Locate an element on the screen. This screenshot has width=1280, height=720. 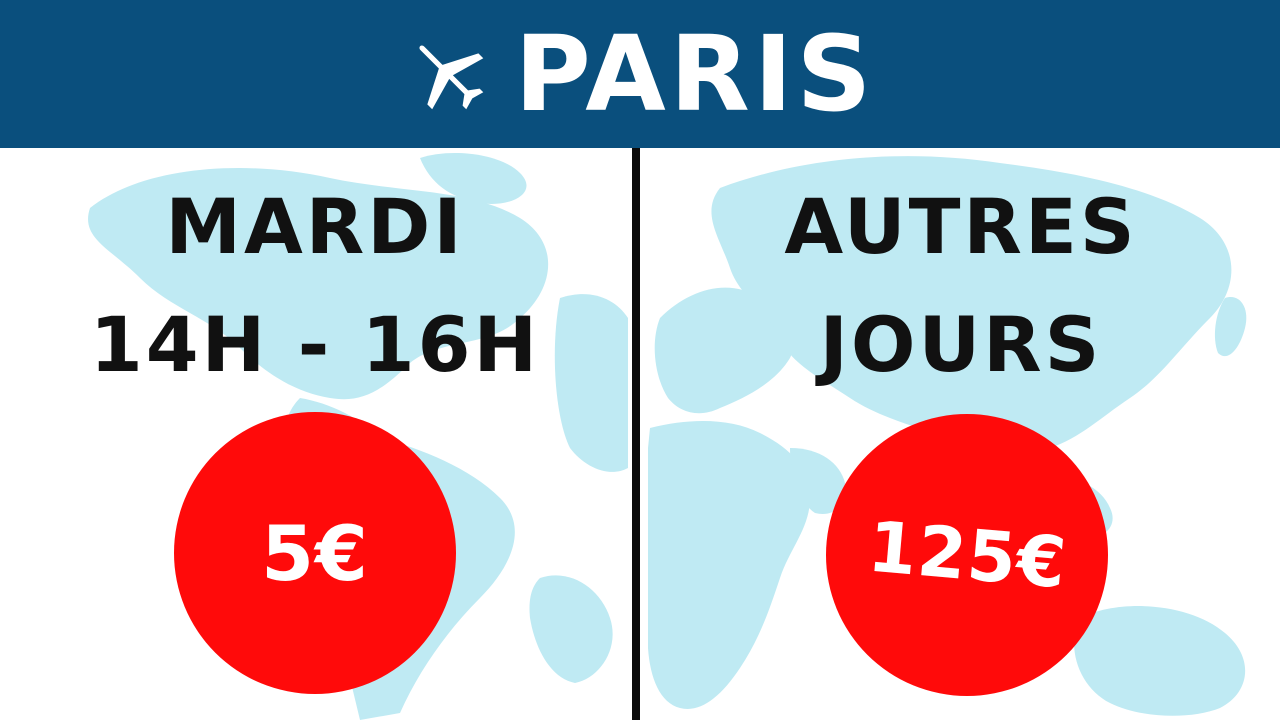
center-divider is located at coordinates (636, 434).